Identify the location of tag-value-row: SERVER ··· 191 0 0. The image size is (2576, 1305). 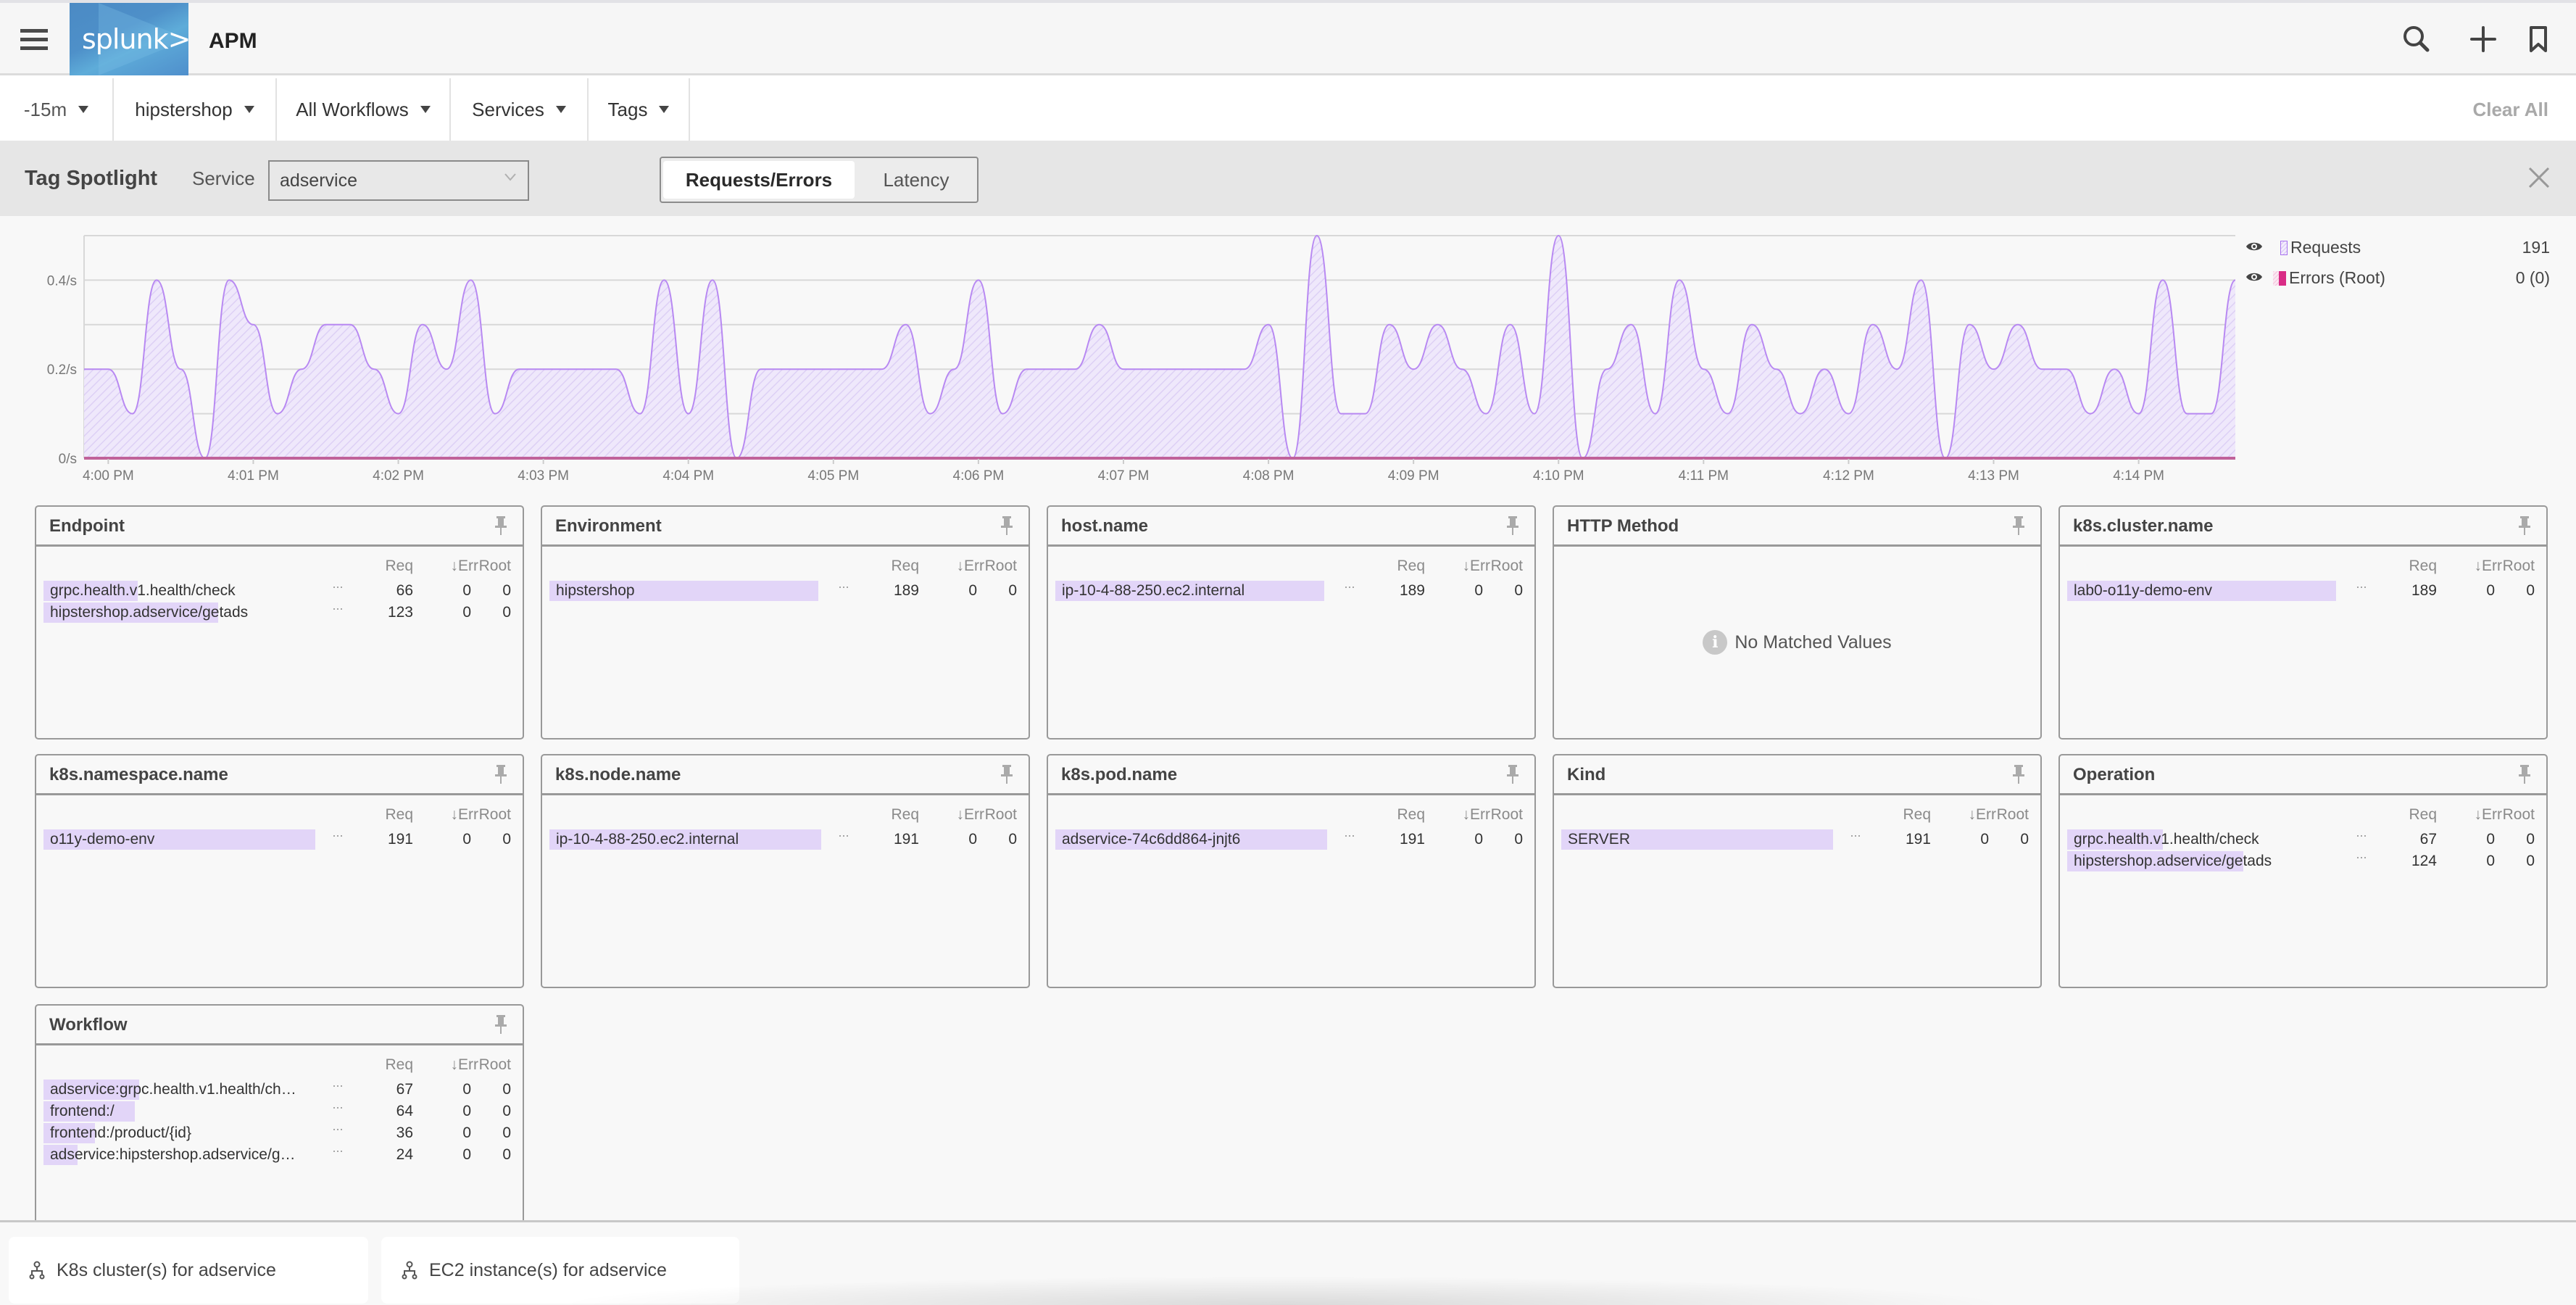
(1796, 839).